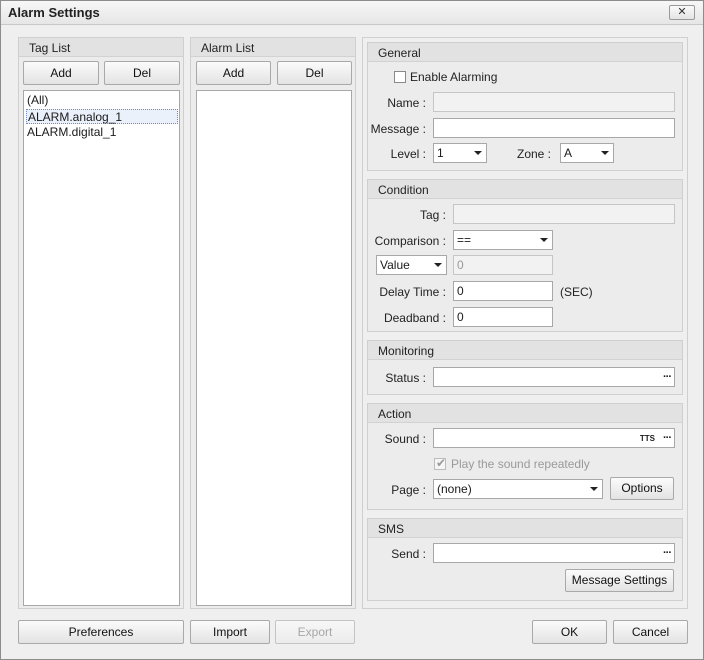  I want to click on page-select: (none), so click(518, 489).